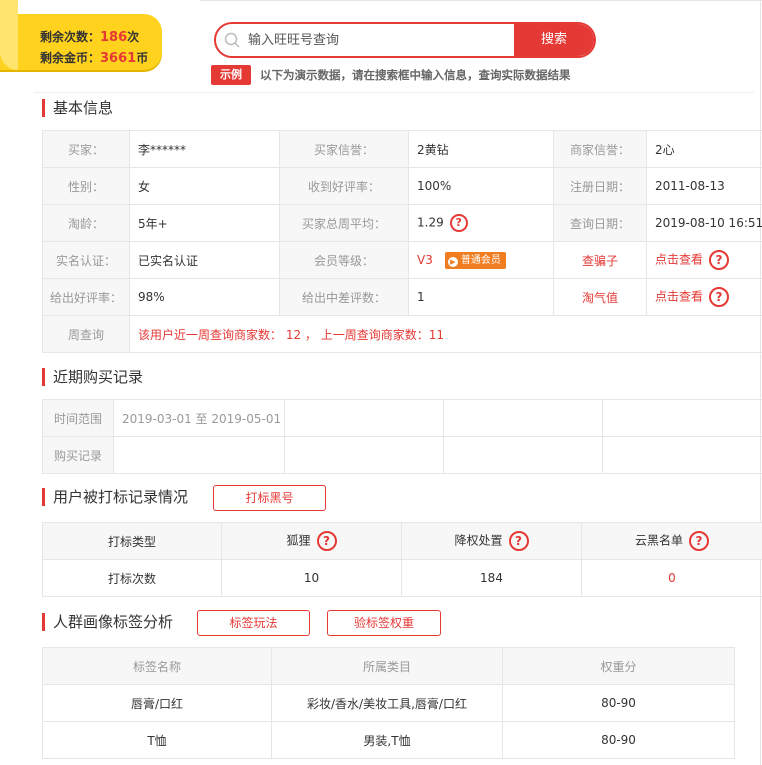 The height and width of the screenshot is (765, 762). Describe the element at coordinates (298, 540) in the screenshot. I see `fox-header: 狐狸` at that location.